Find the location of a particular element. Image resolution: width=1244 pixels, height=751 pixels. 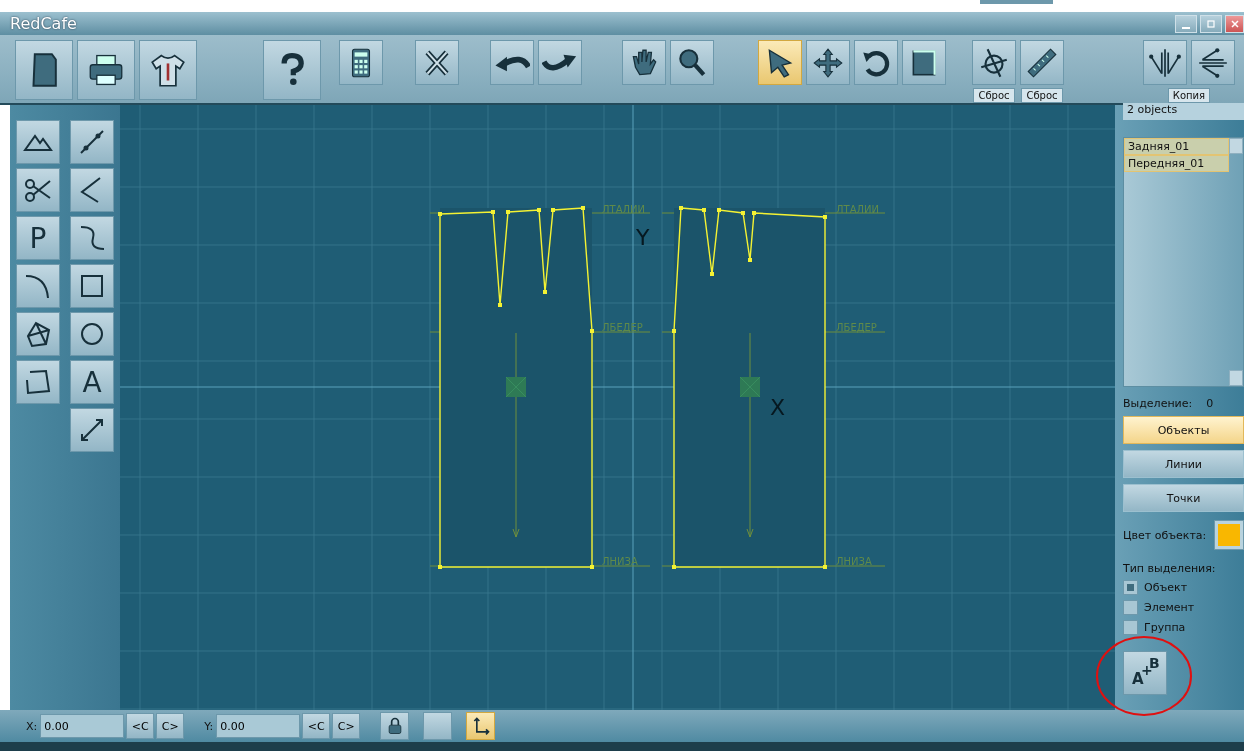

pointer-tool-button is located at coordinates (780, 62).